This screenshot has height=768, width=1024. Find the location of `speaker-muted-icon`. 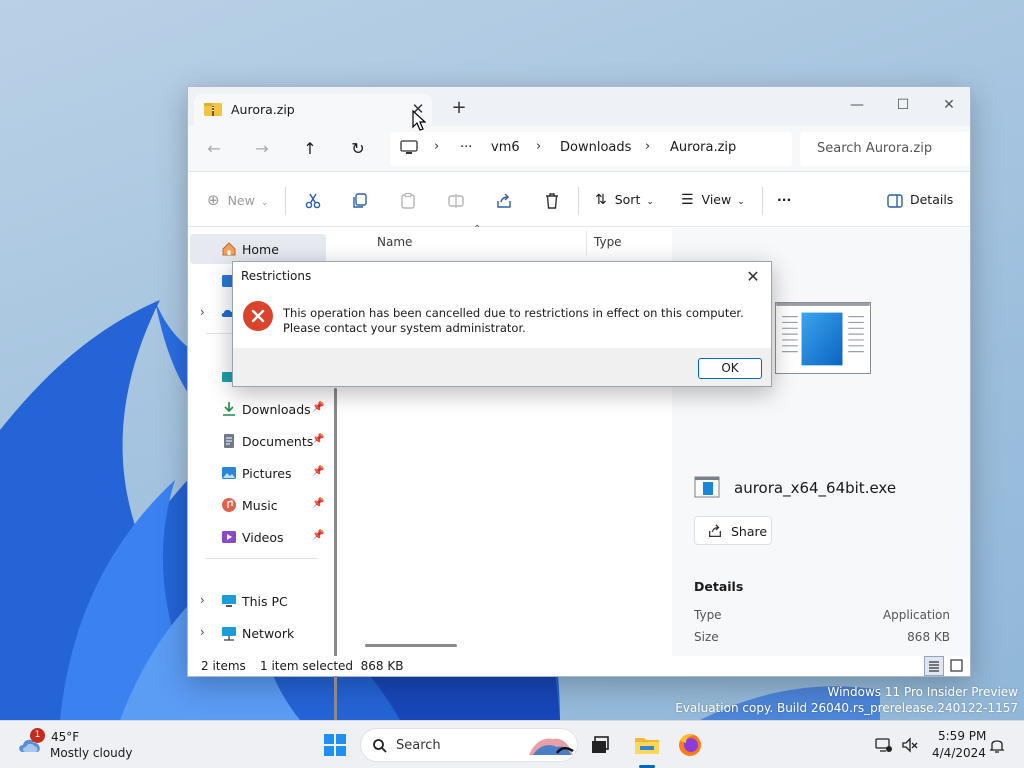

speaker-muted-icon is located at coordinates (910, 745).